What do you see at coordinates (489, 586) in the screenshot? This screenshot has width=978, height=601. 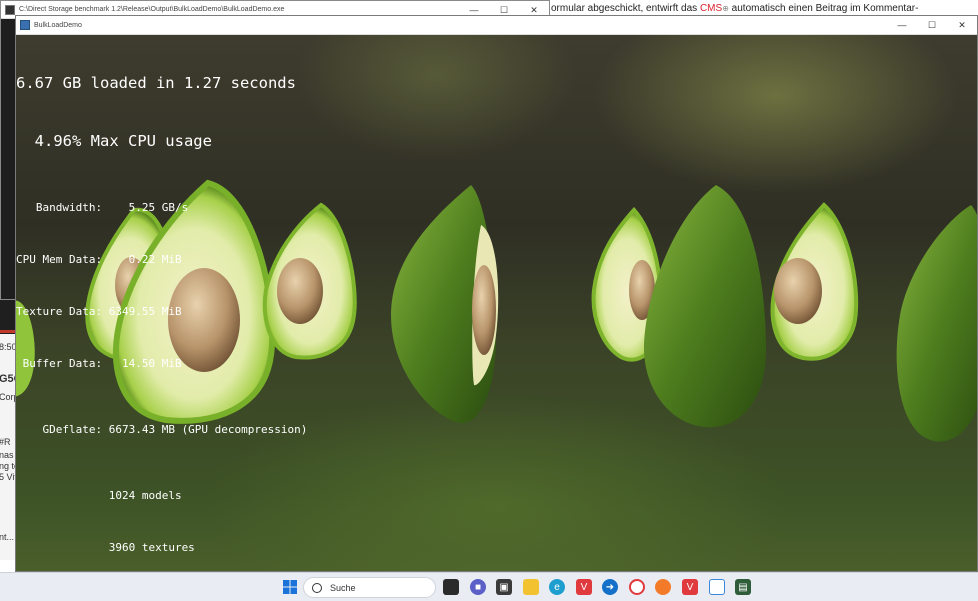 I see `taskbar: Suche ■ ▣ e V ➜ V ▤` at bounding box center [489, 586].